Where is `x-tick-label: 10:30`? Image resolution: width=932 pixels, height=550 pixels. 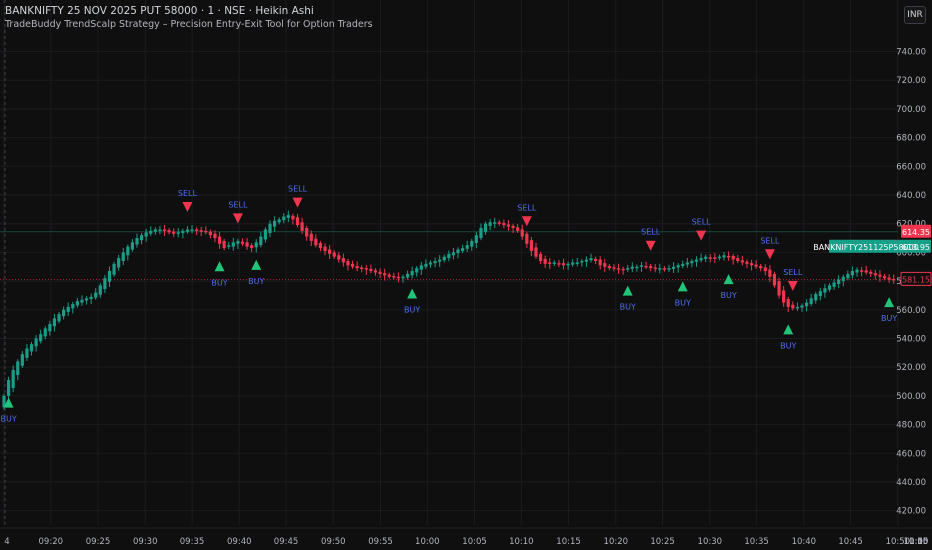
x-tick-label: 10:30 is located at coordinates (710, 542).